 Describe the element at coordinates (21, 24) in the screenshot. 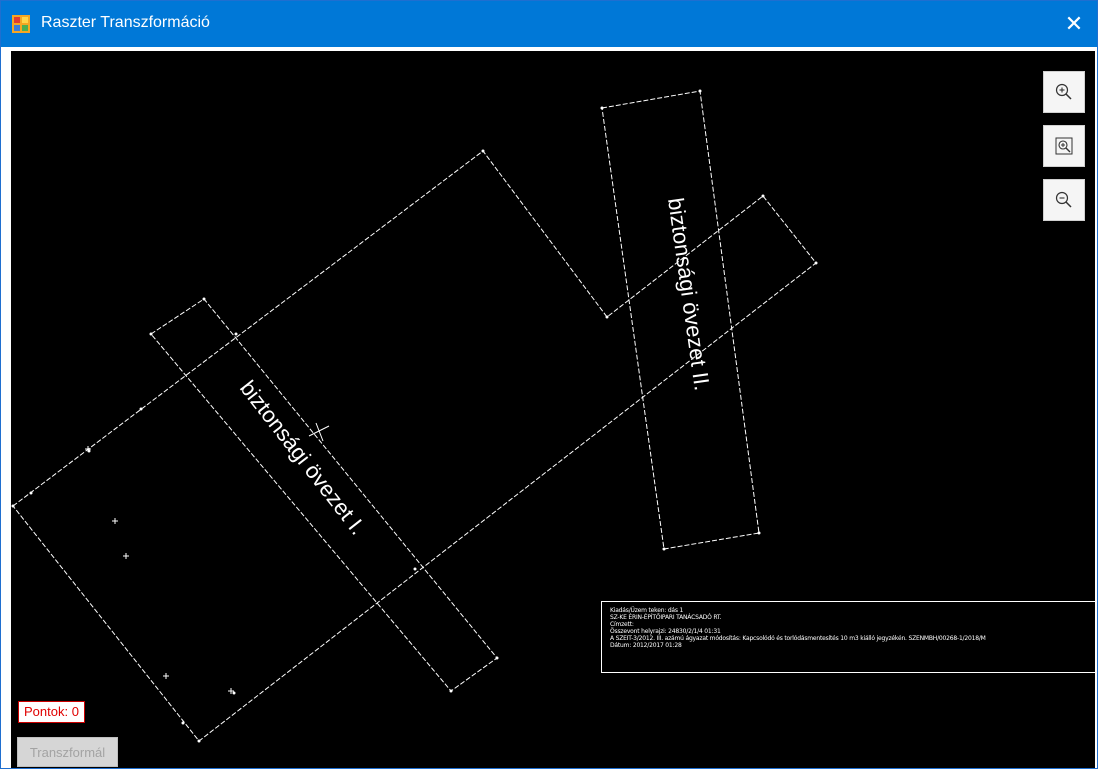

I see `app-icon` at that location.